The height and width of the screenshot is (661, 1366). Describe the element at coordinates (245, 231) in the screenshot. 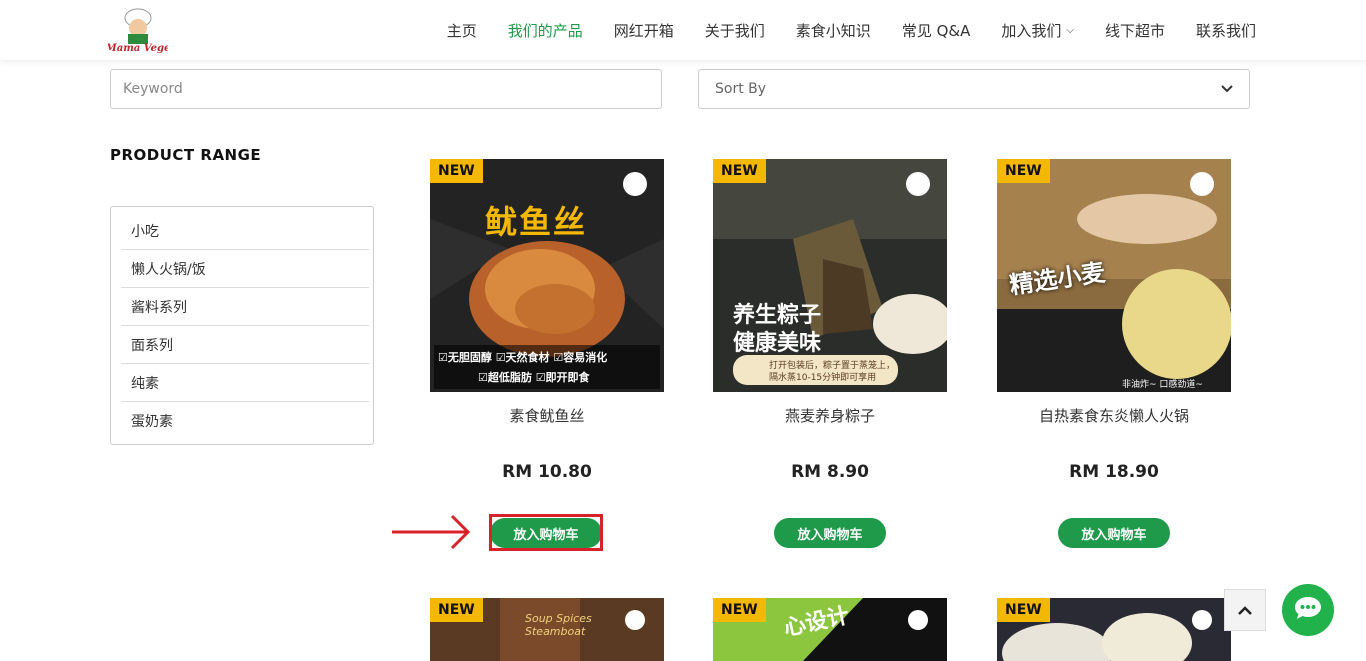

I see `range-item-snacks: 小吃` at that location.